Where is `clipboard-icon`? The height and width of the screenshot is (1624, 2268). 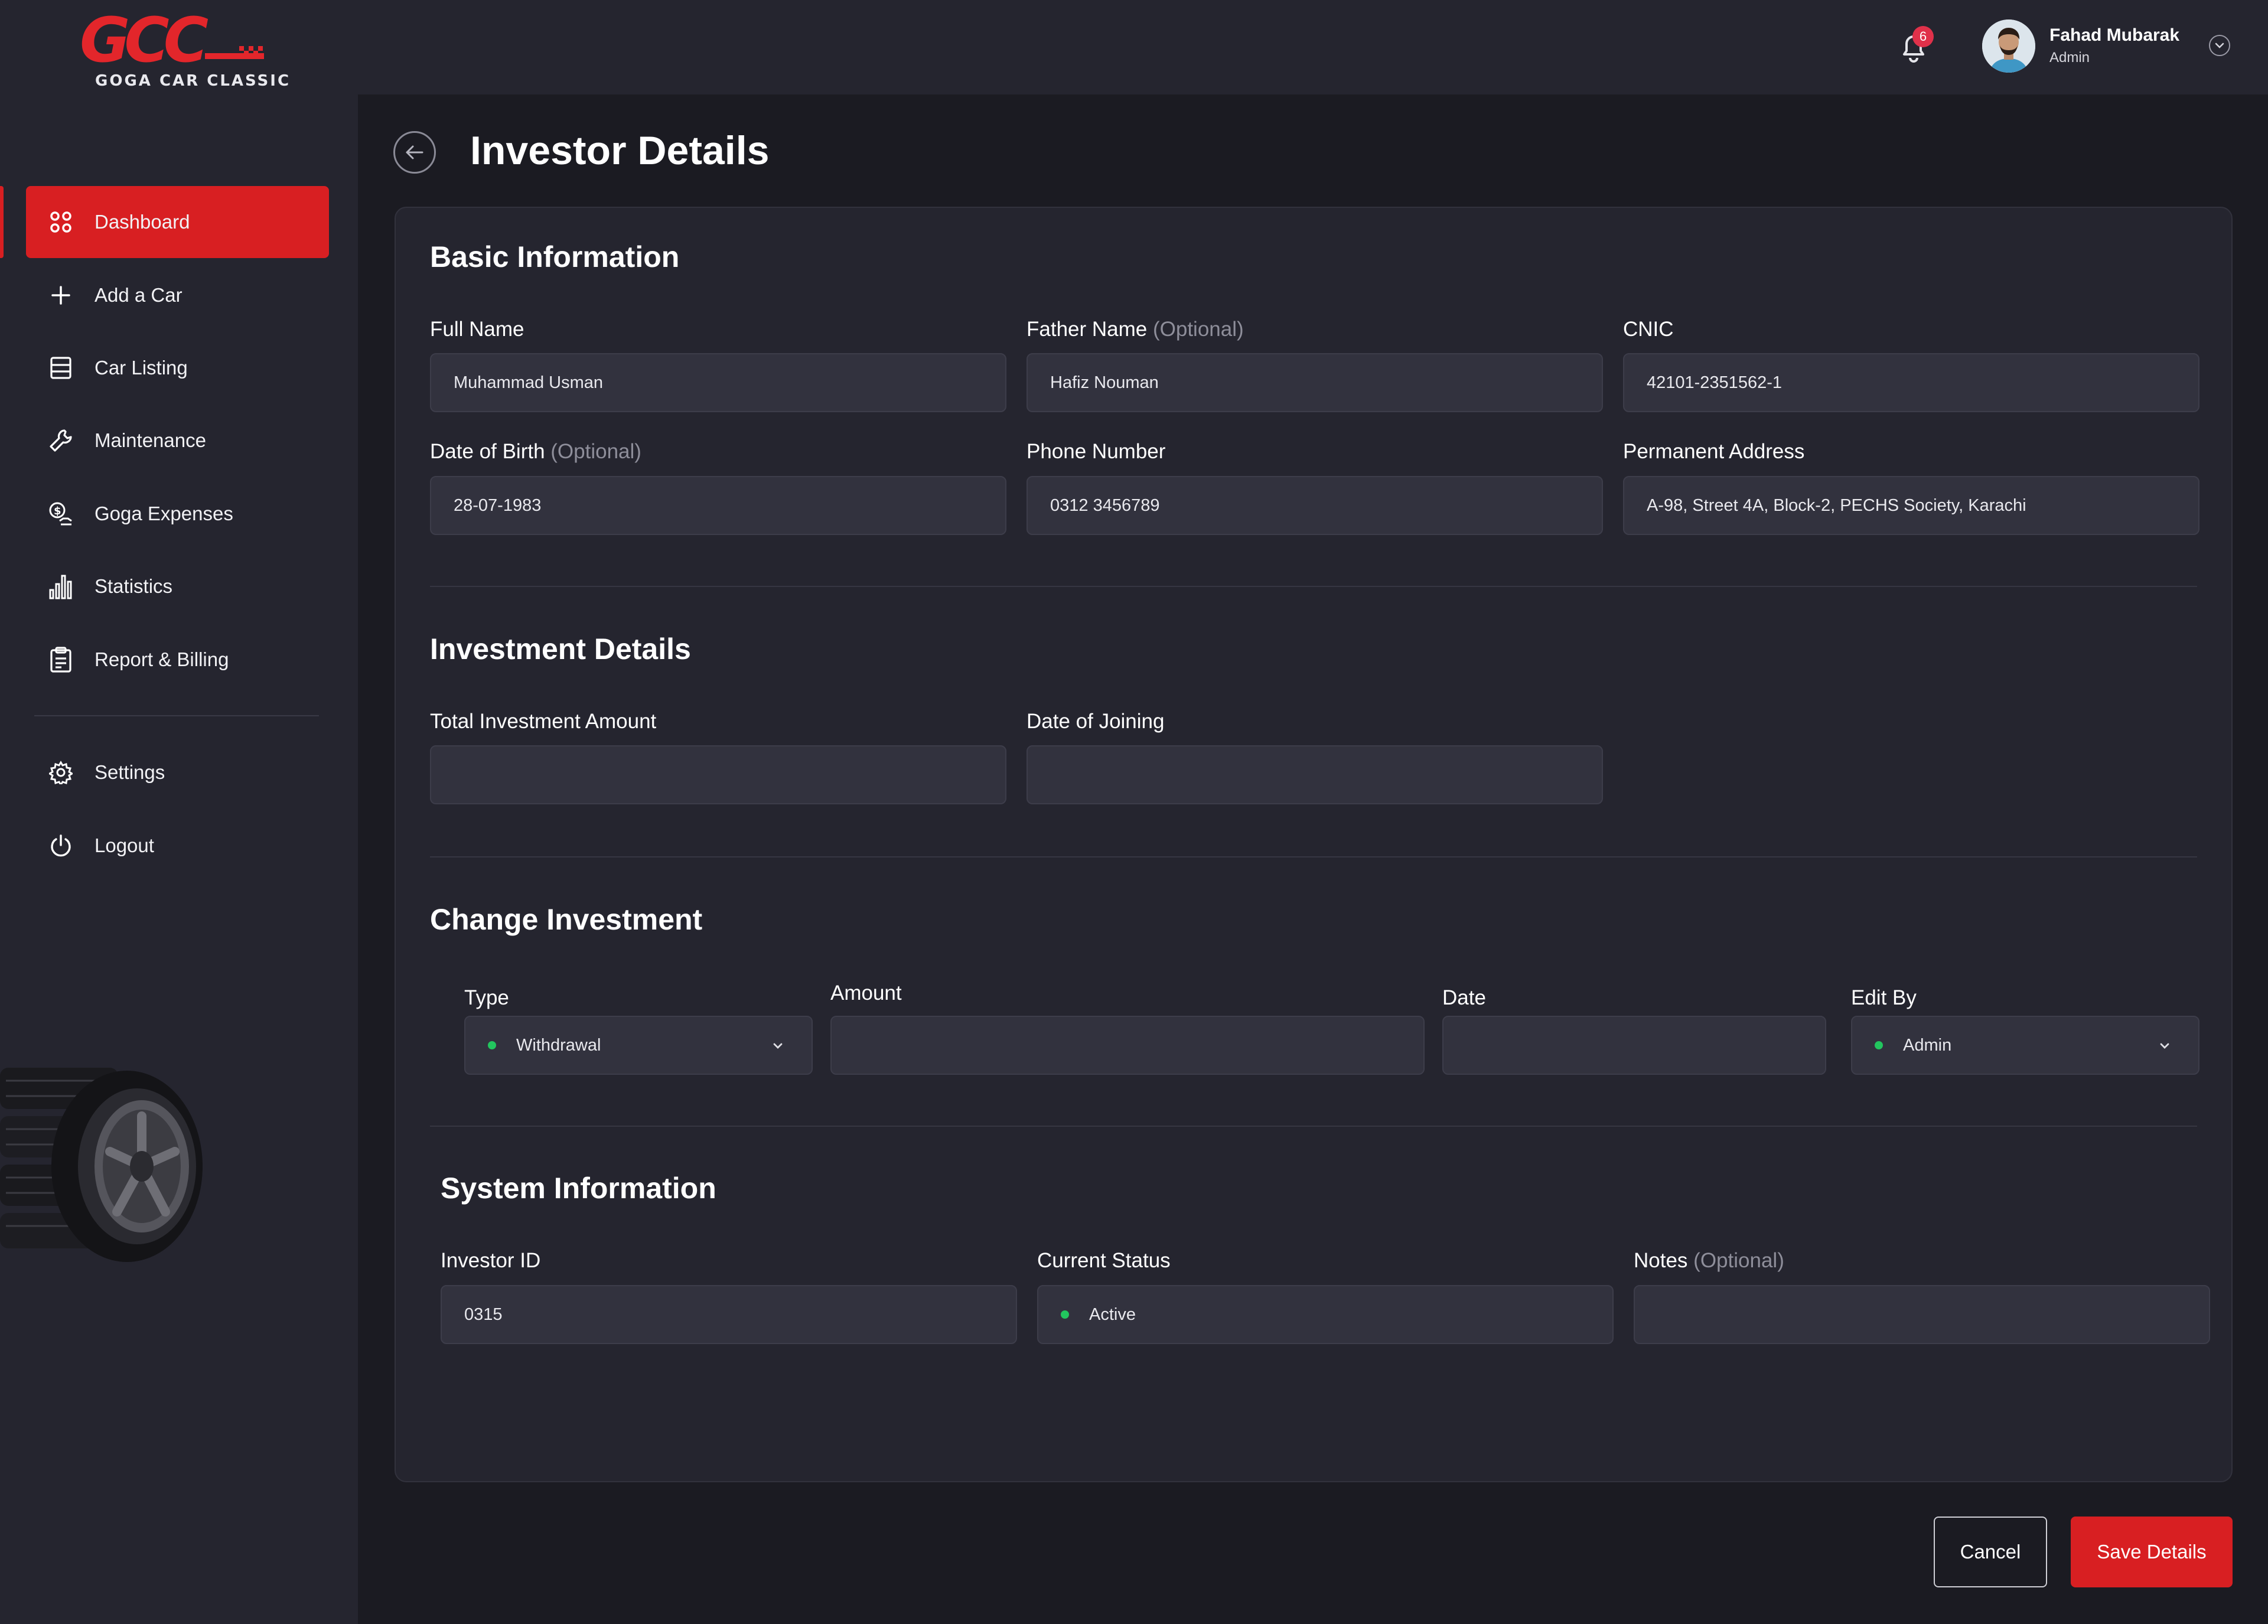
clipboard-icon is located at coordinates (60, 659).